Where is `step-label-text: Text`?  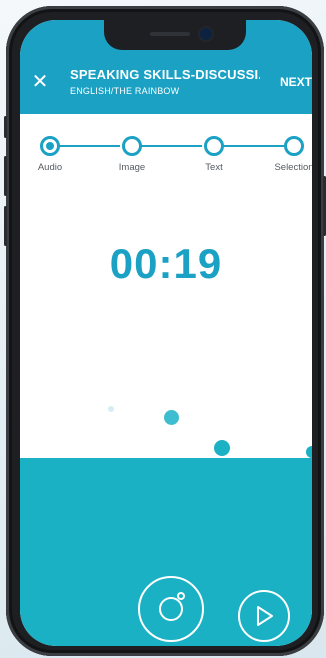
step-label-text: Text is located at coordinates (214, 167).